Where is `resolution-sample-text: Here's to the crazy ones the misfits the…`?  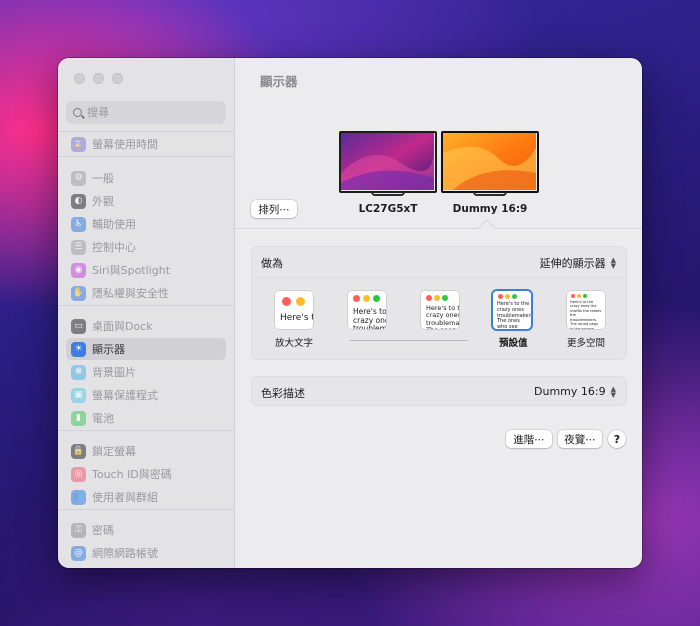 resolution-sample-text: Here's to the crazy ones the misfits the… is located at coordinates (586, 314).